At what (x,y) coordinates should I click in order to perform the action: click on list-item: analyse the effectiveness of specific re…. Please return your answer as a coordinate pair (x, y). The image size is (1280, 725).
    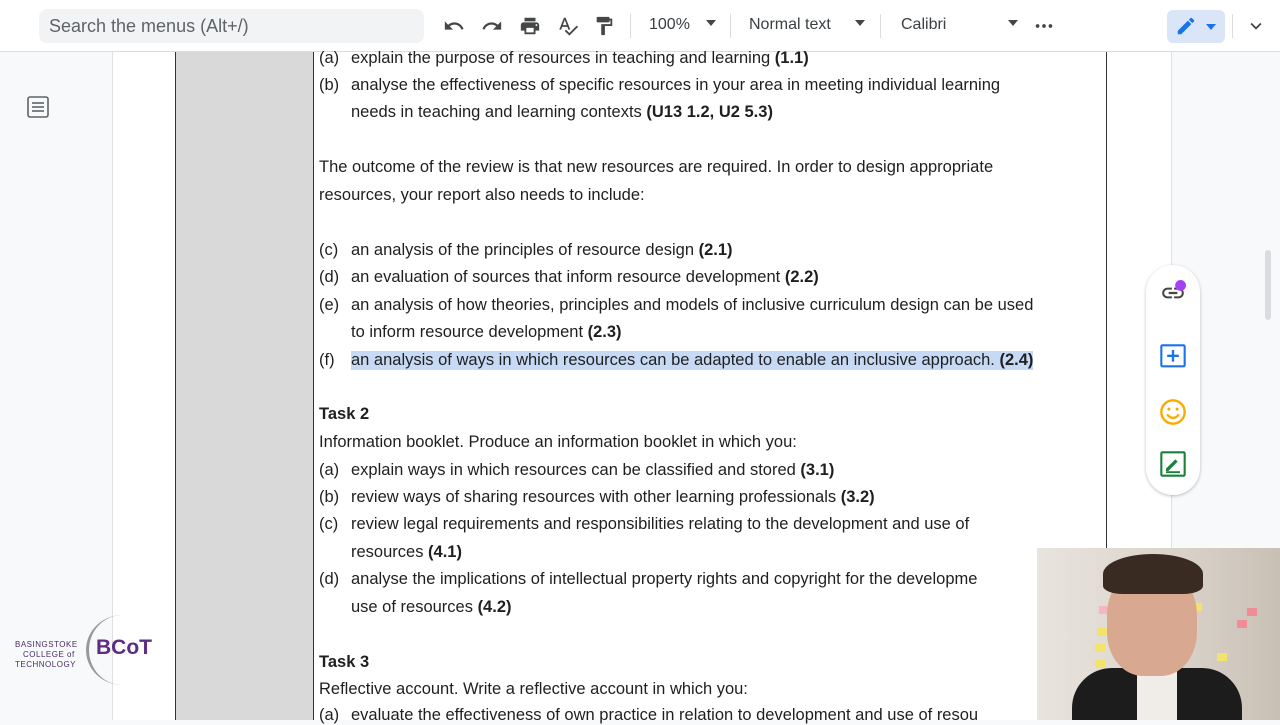
    Looking at the image, I should click on (676, 85).